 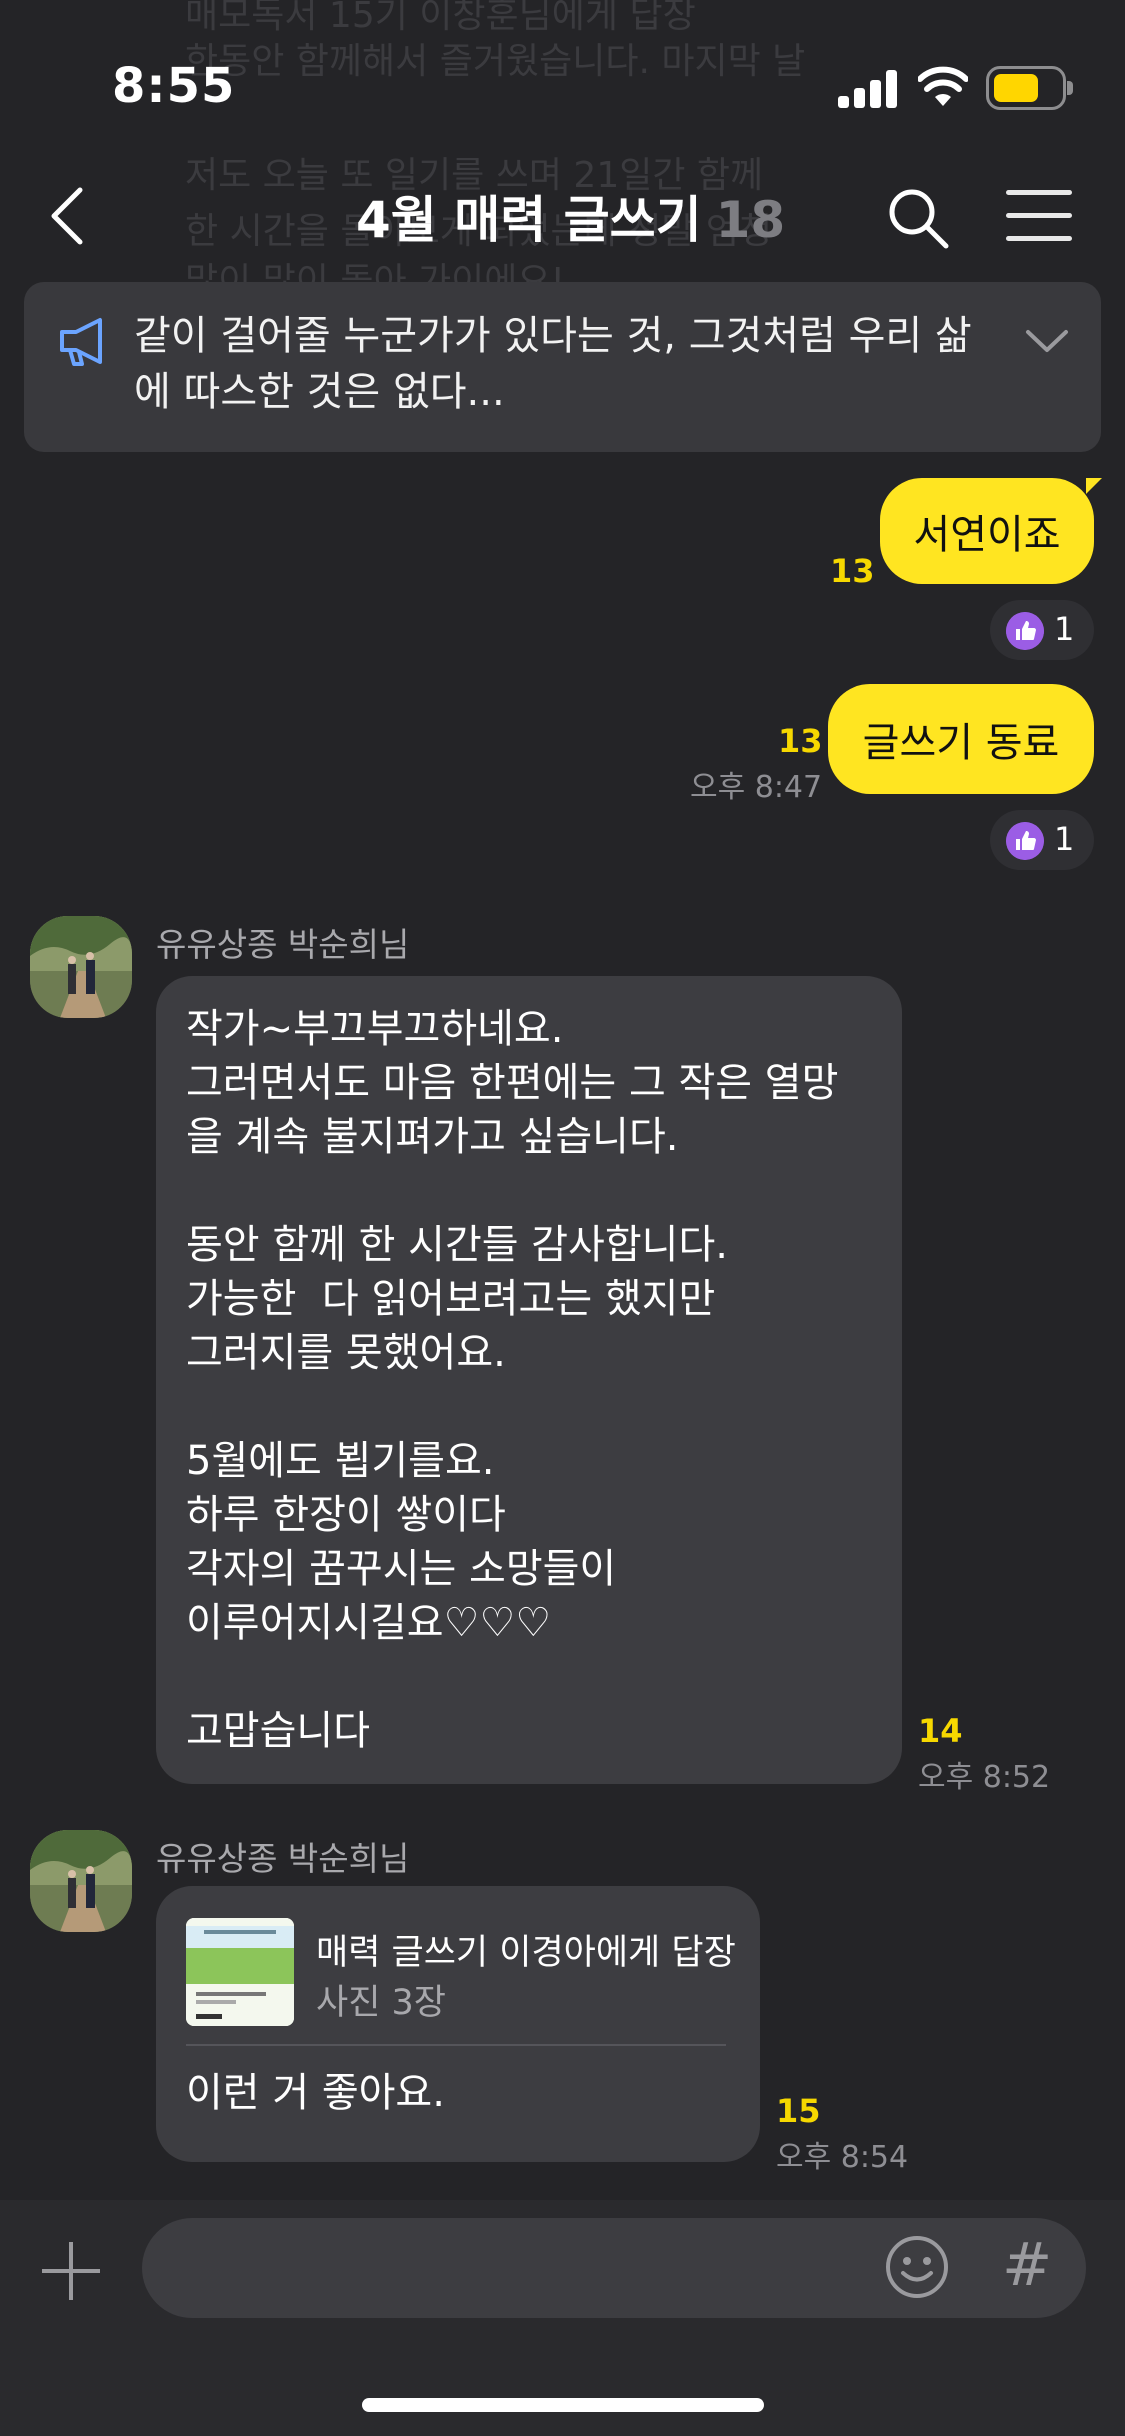 I want to click on received-message-bubble: 매력 글쓰기 이경아에게 답장 사진 3장 이런 거 좋아요., so click(x=458, y=2024).